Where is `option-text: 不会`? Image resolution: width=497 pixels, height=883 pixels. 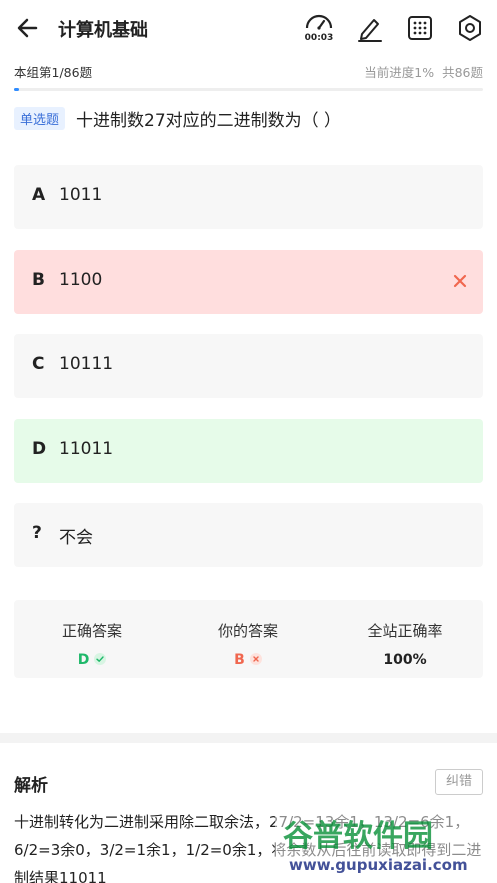 option-text: 不会 is located at coordinates (76, 538).